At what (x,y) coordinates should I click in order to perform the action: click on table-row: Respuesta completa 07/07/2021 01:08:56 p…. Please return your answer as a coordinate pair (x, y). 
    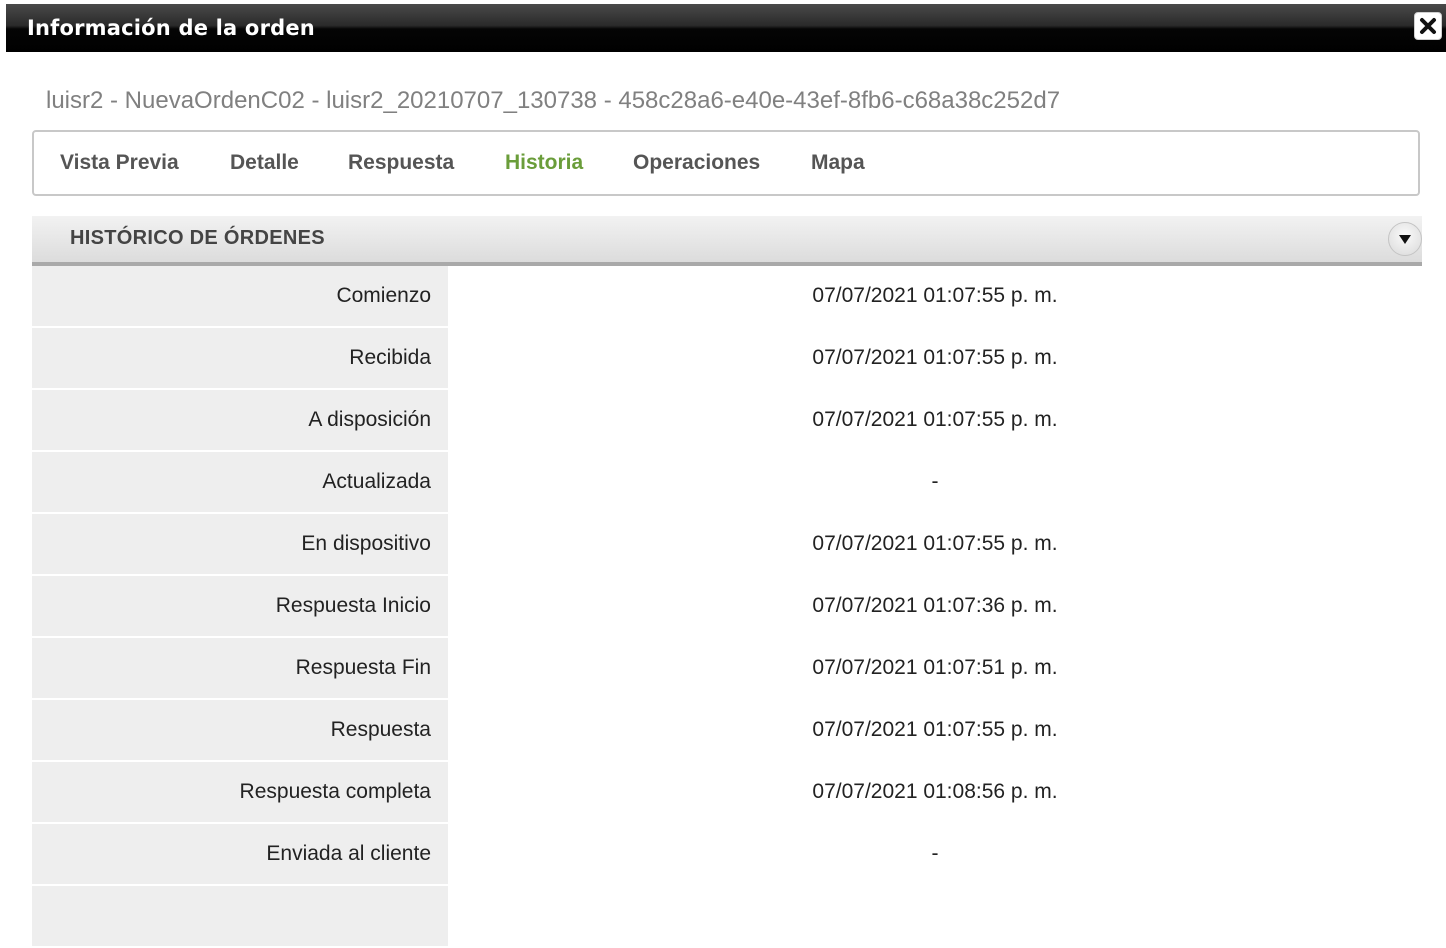
    Looking at the image, I should click on (727, 793).